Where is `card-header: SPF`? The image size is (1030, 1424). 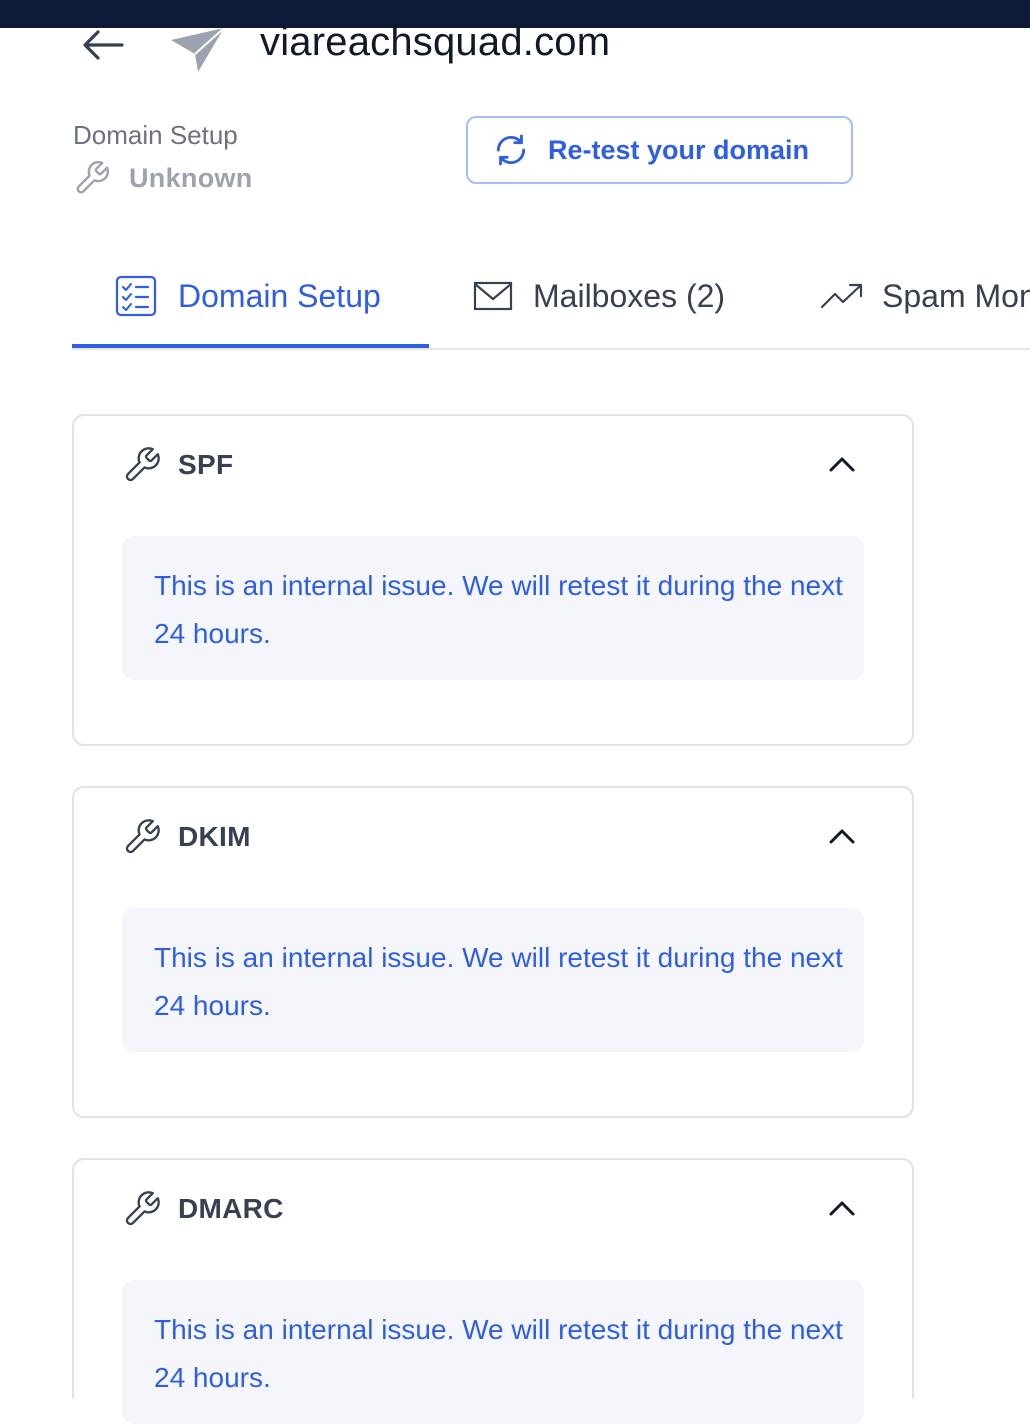
card-header: SPF is located at coordinates (177, 465).